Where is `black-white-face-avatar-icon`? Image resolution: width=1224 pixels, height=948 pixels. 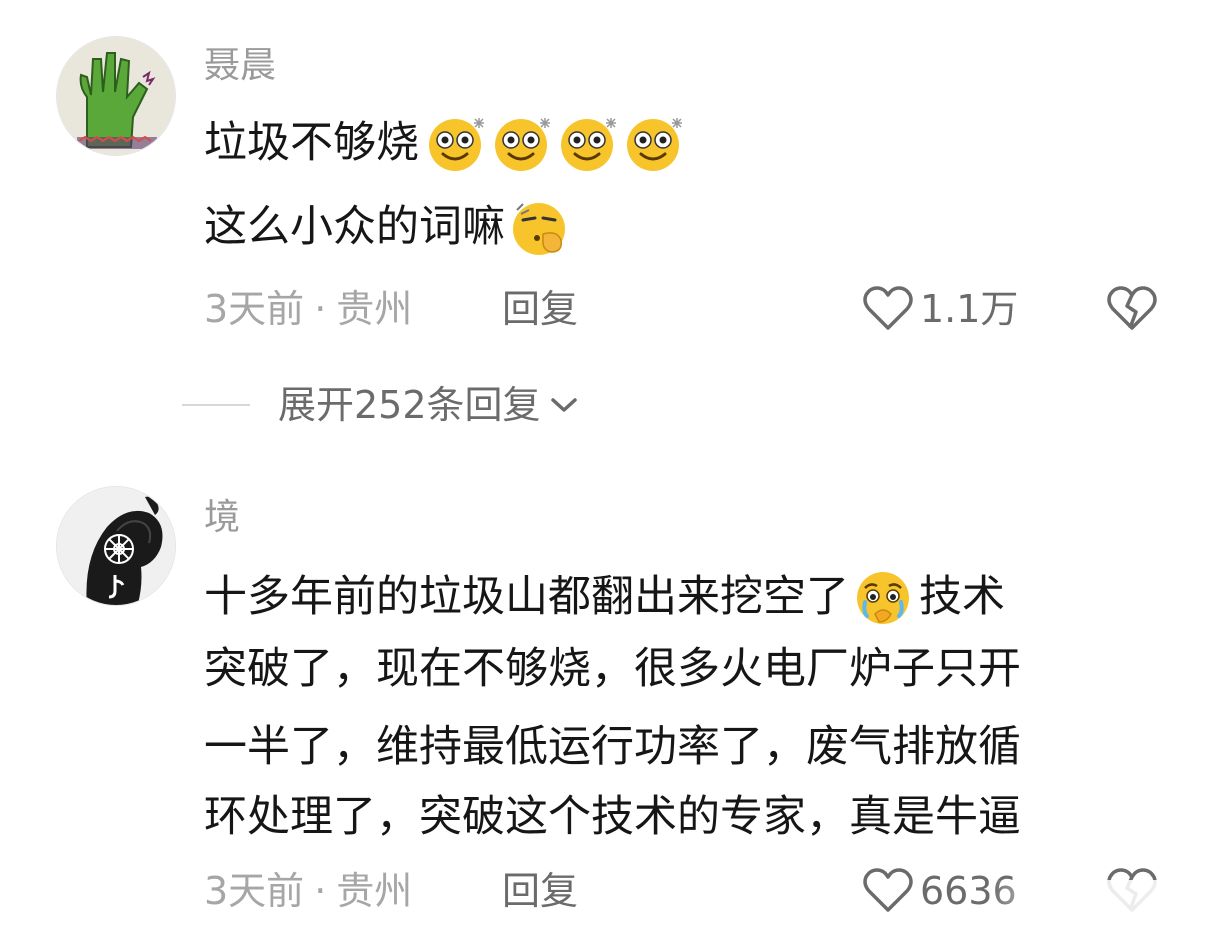
black-white-face-avatar-icon is located at coordinates (116, 546).